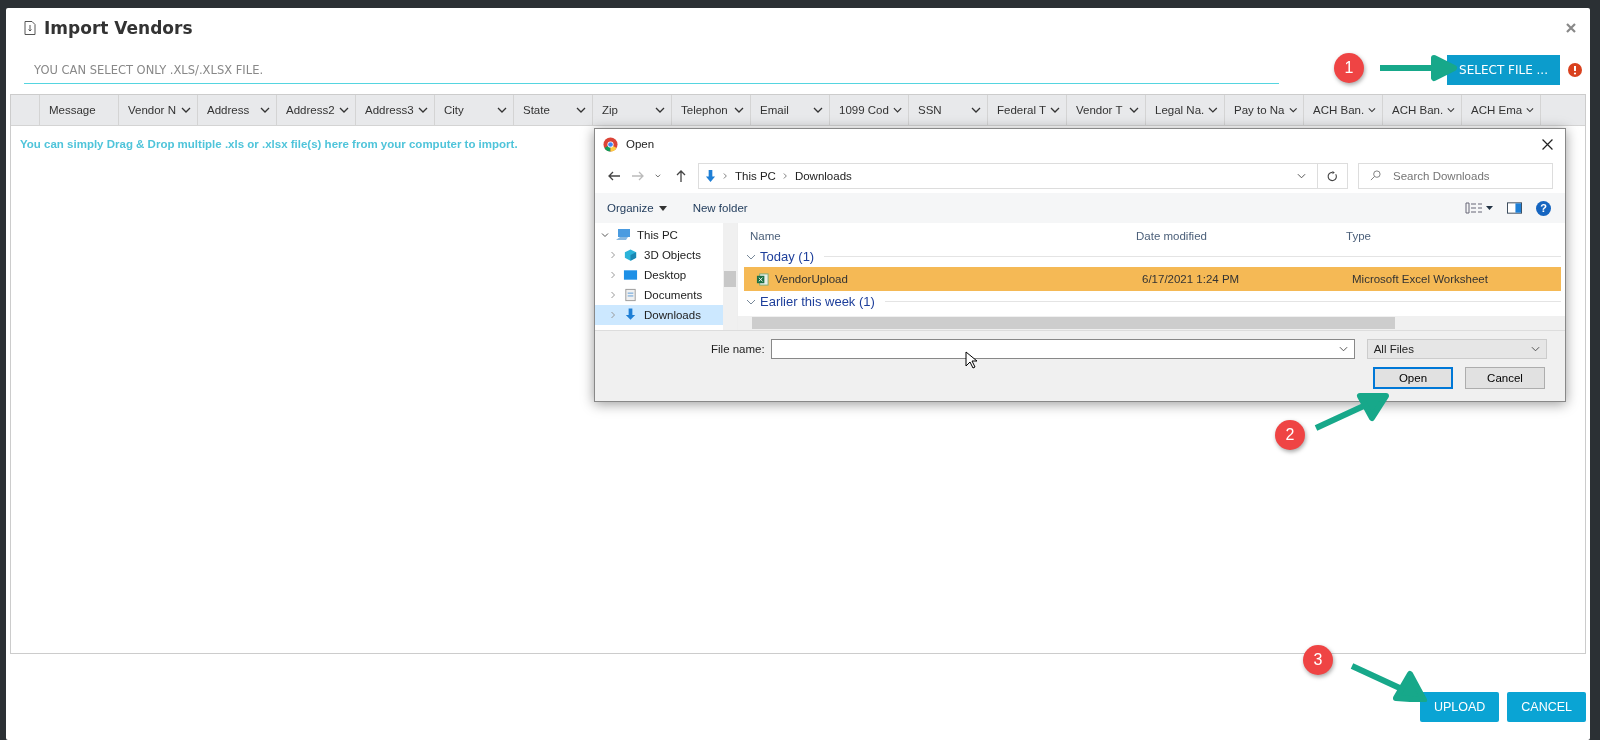 This screenshot has height=740, width=1600. I want to click on column-header: Telephon, so click(711, 110).